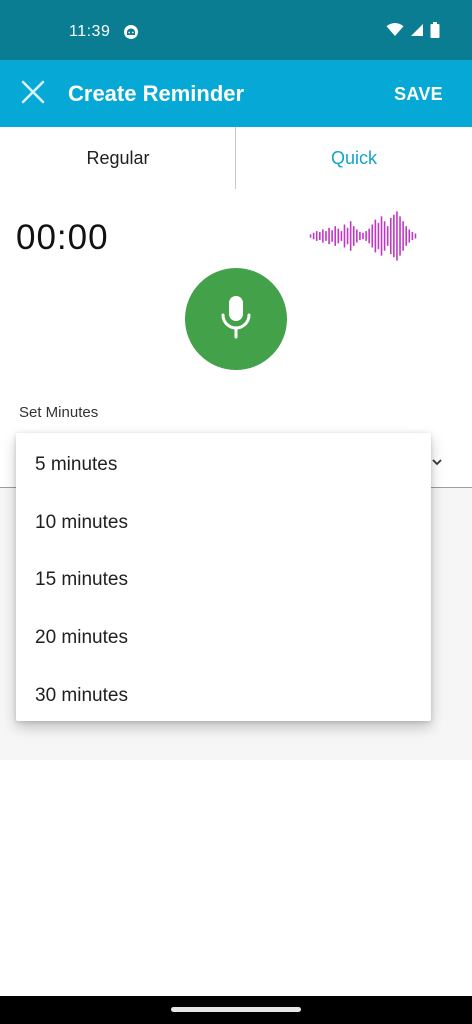 The image size is (472, 1024). Describe the element at coordinates (363, 236) in the screenshot. I see `audio-waveform-icon` at that location.